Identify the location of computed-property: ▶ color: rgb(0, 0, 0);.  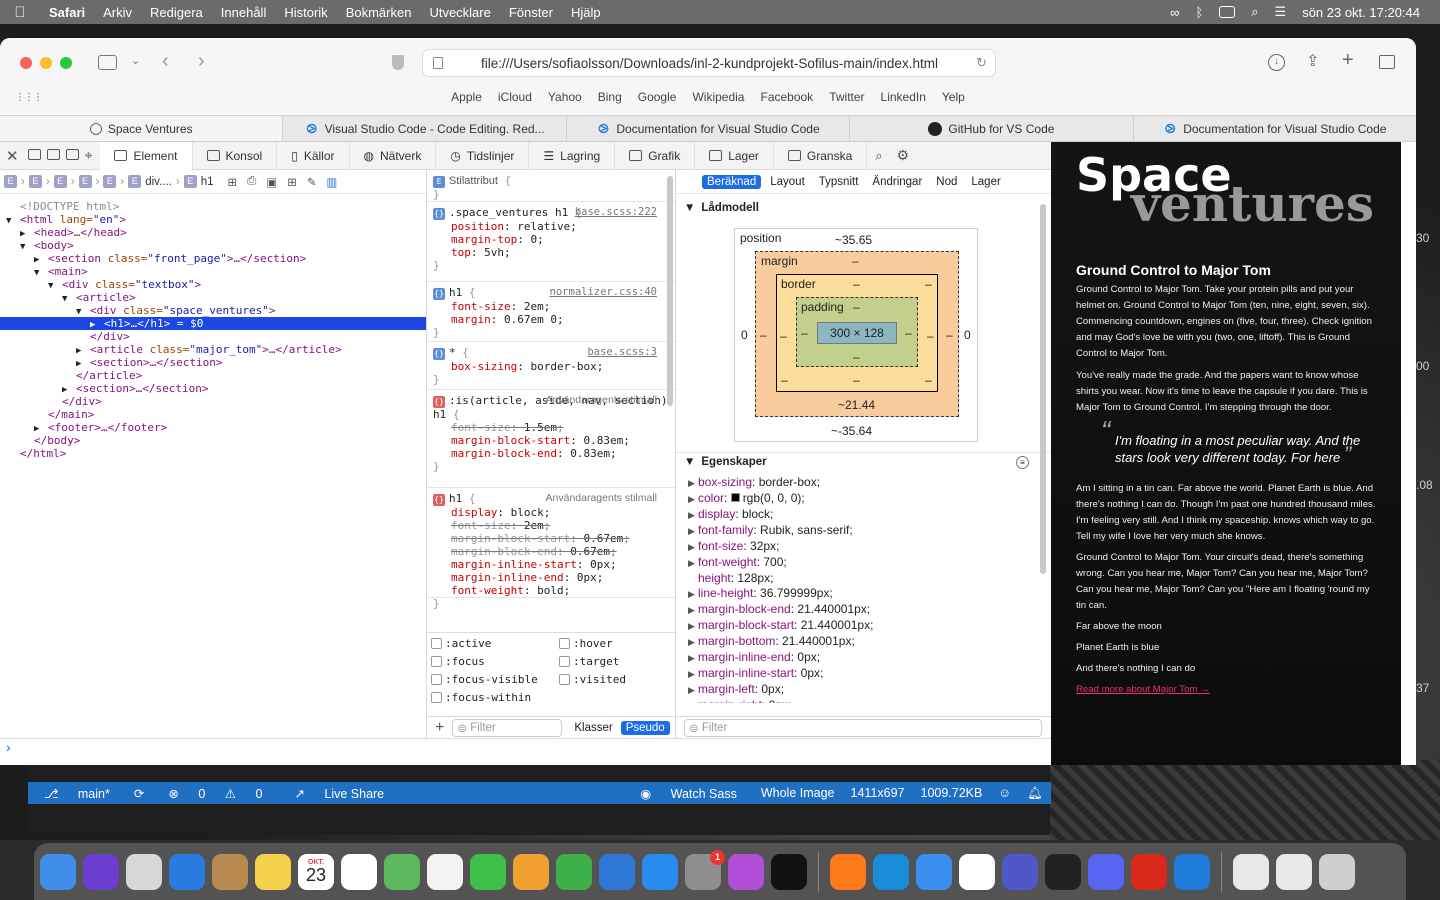
(863, 499).